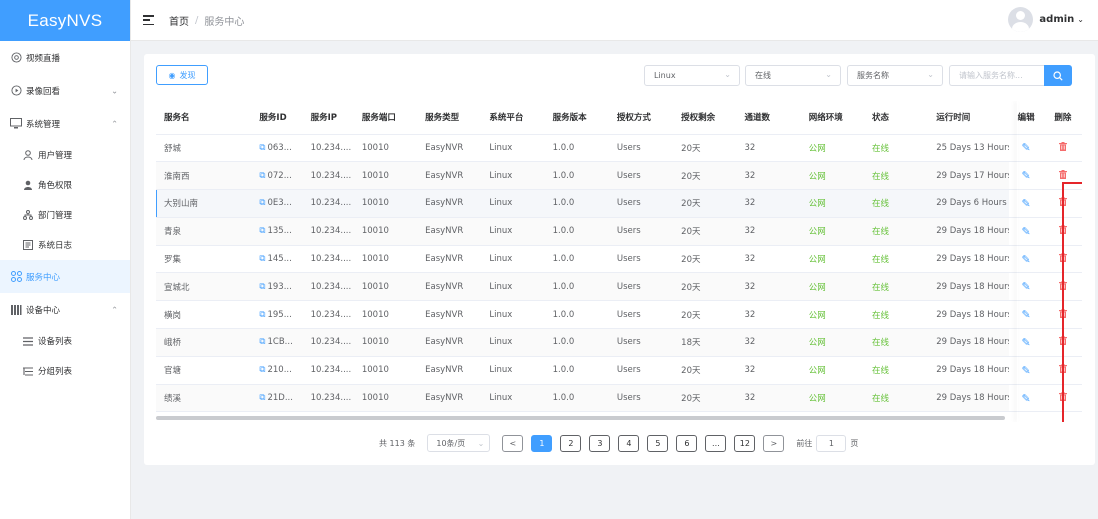 The height and width of the screenshot is (519, 1098). I want to click on page-button-2: 2, so click(571, 443).